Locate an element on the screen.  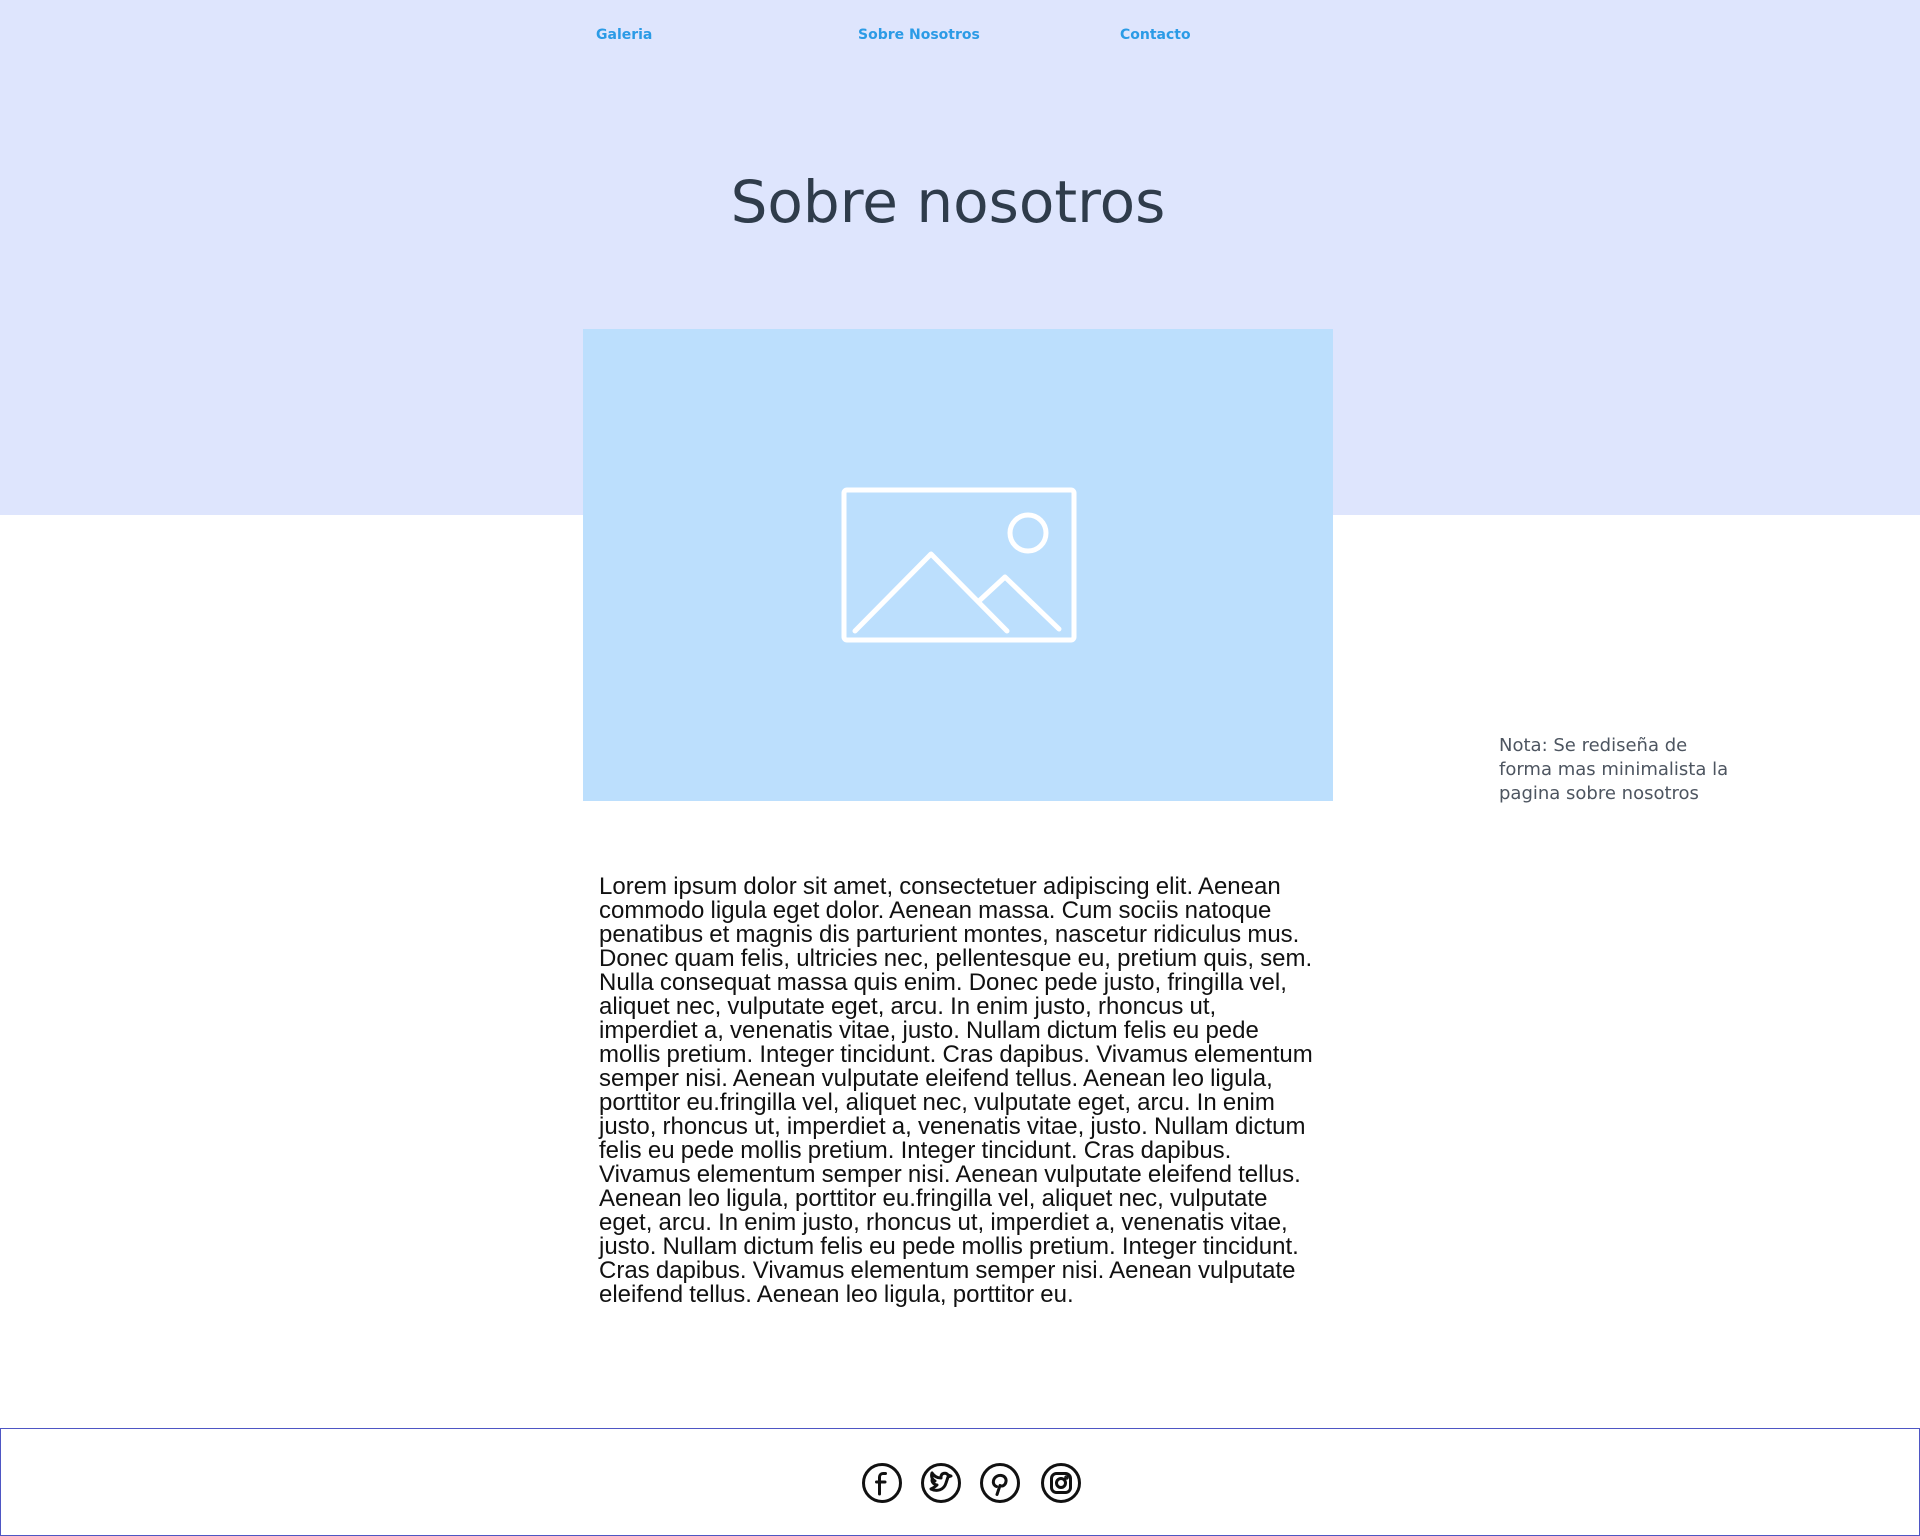
image-placeholder-icon is located at coordinates (959, 565).